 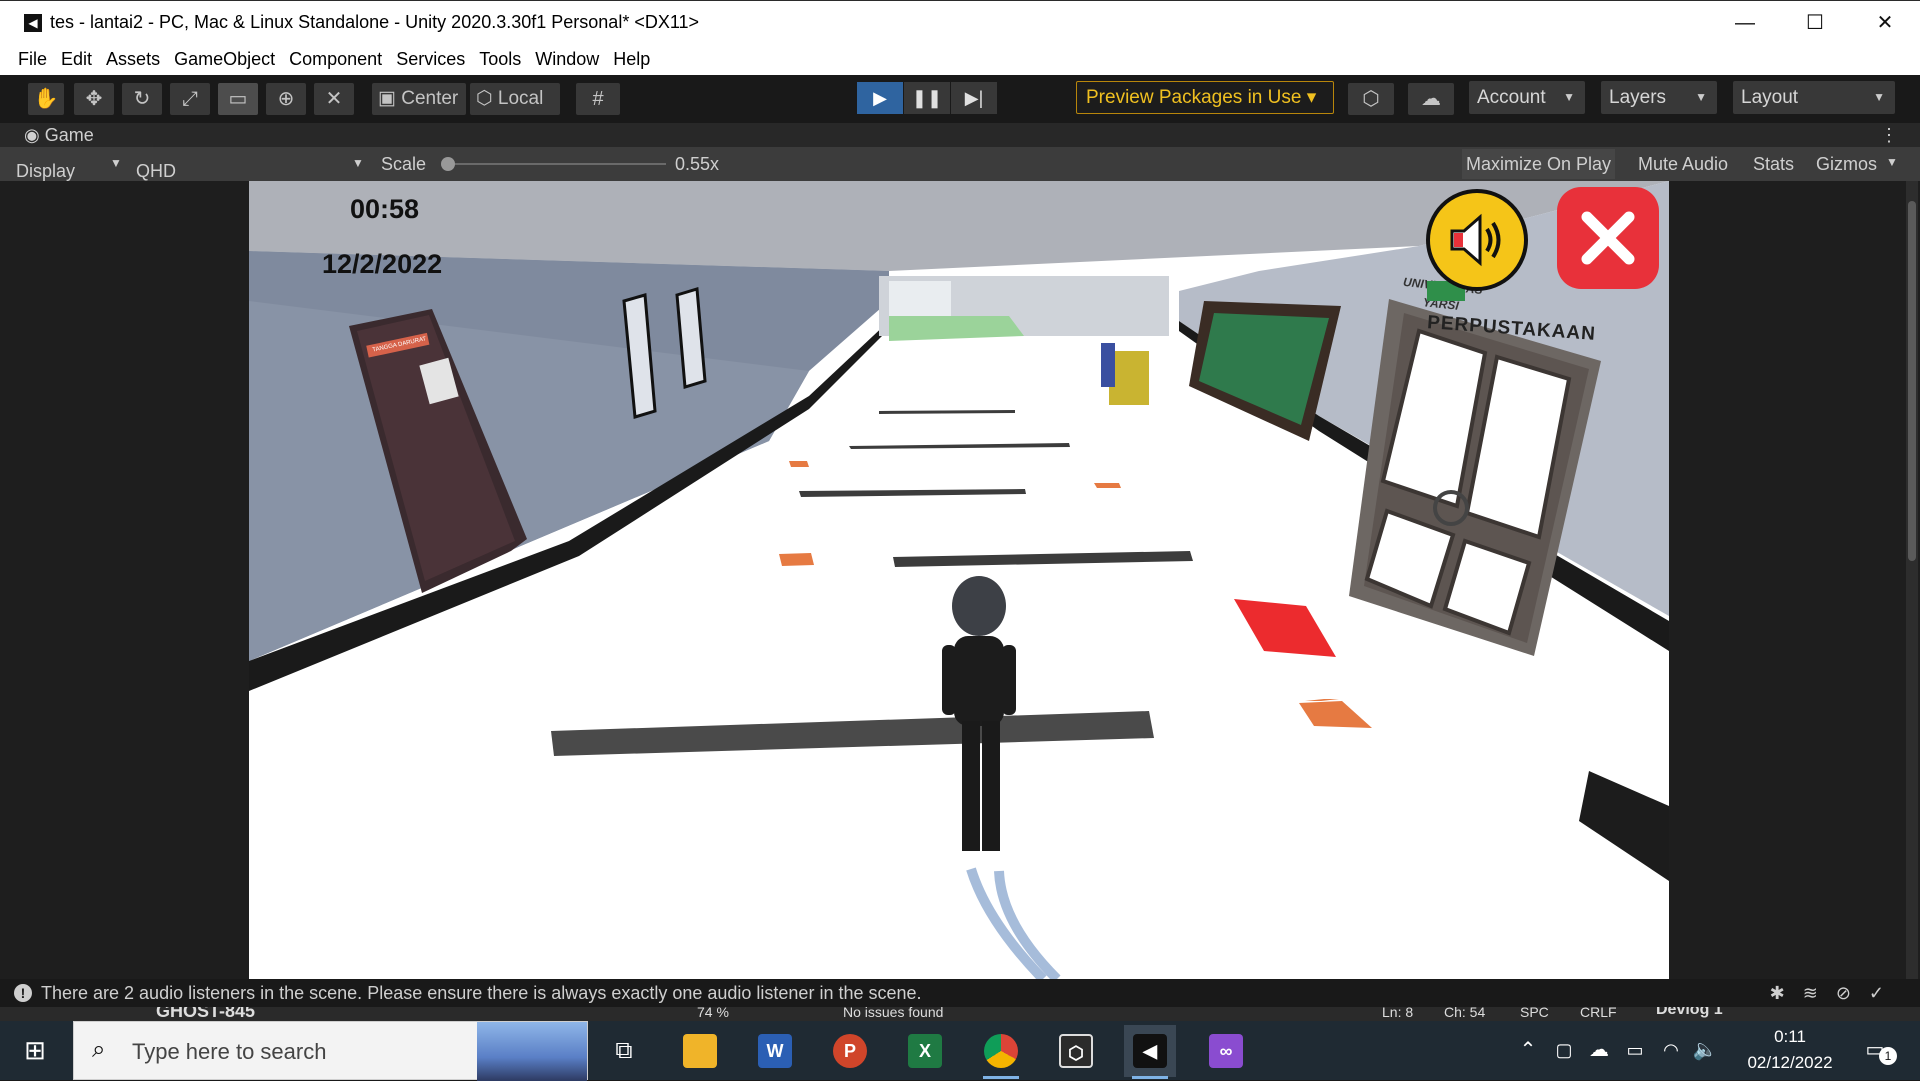 I want to click on clock-time: 0:11, so click(x=1790, y=1036).